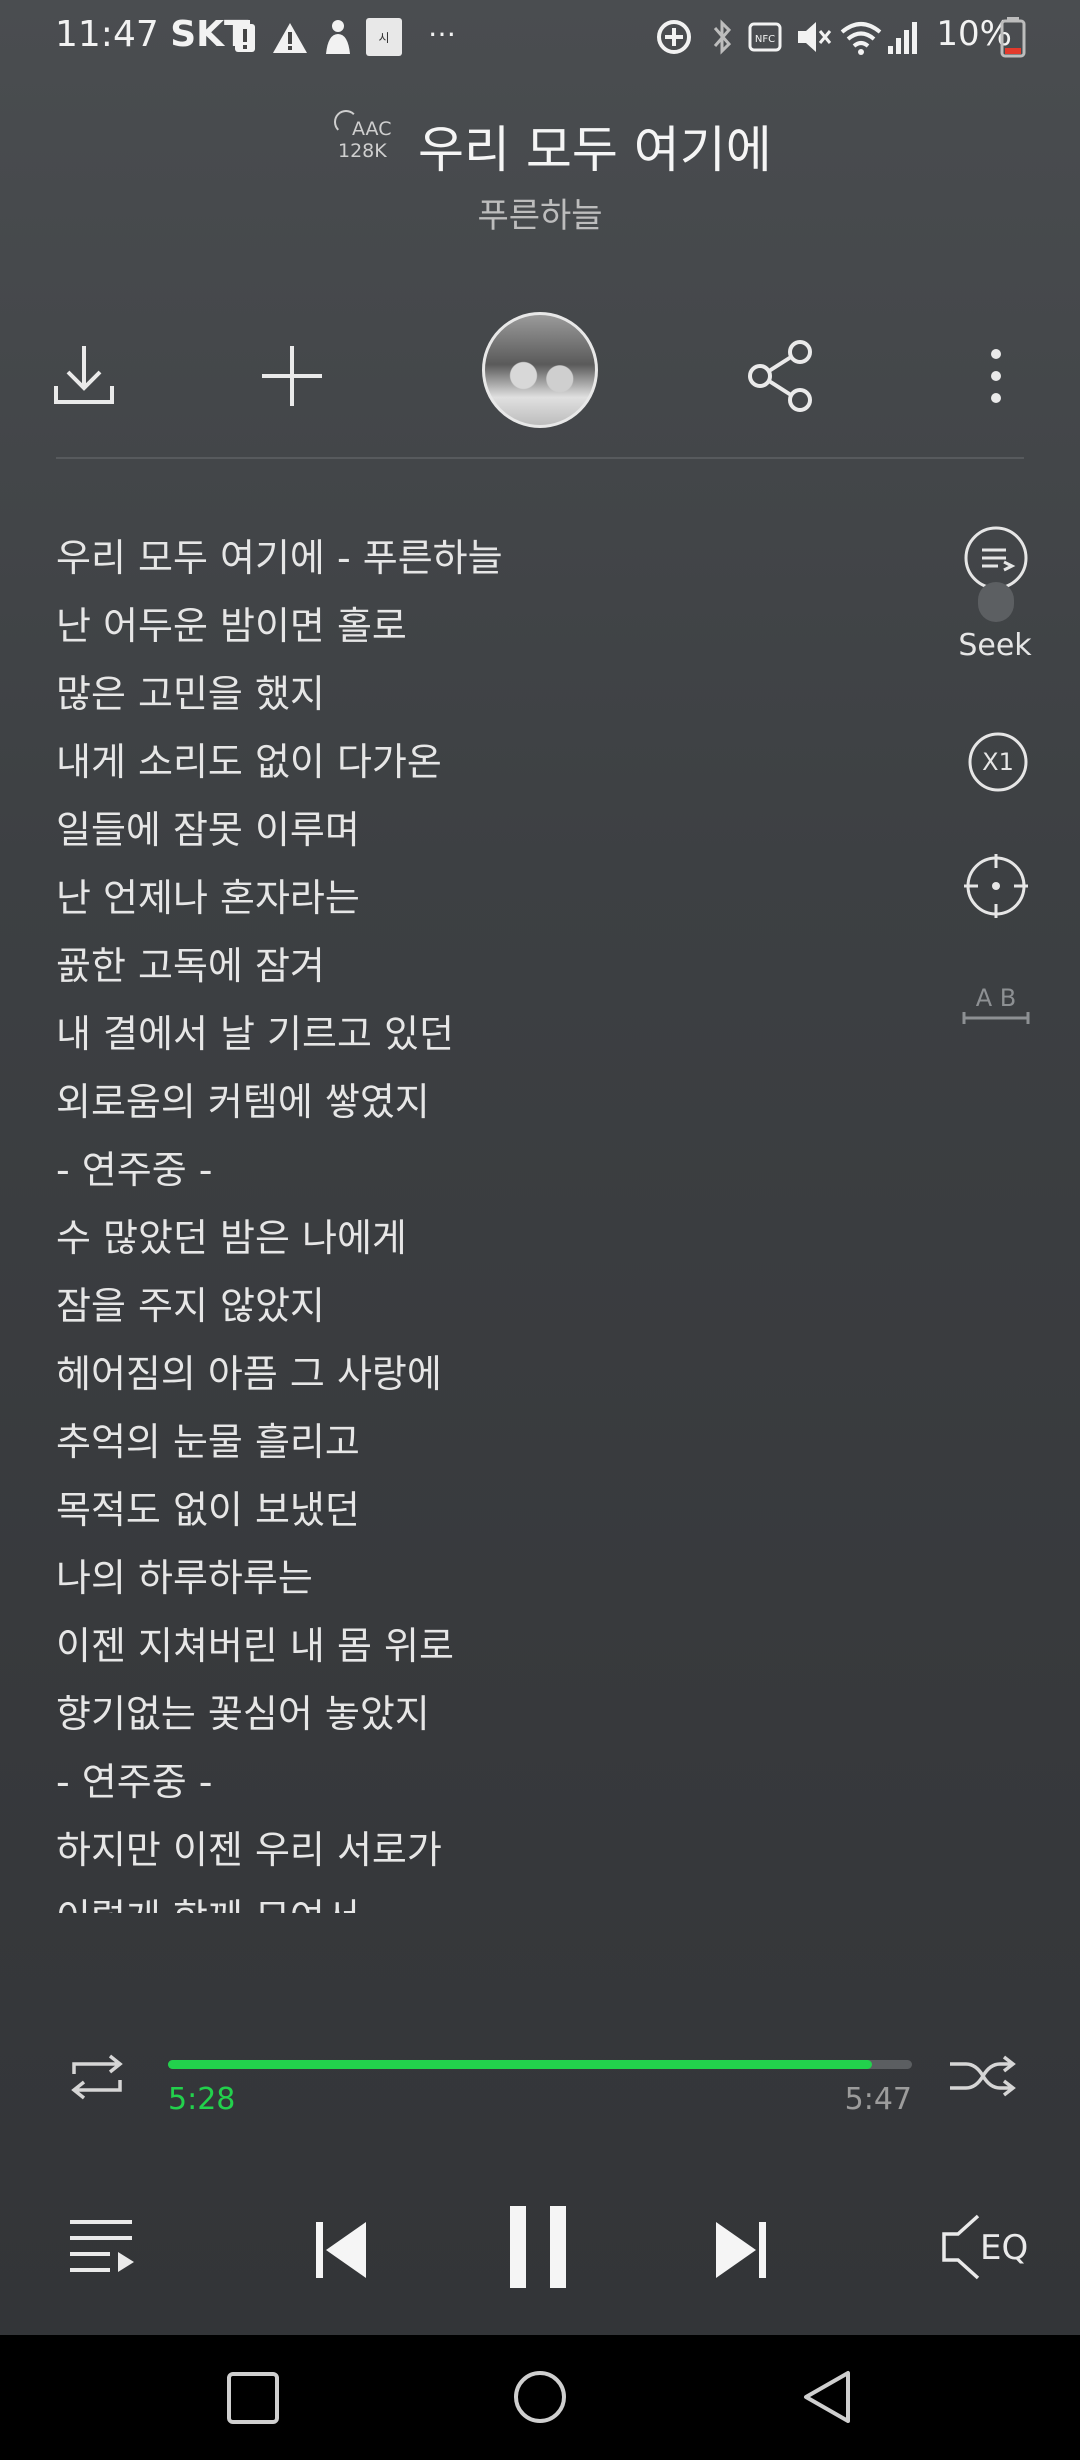 Image resolution: width=1080 pixels, height=2460 pixels. What do you see at coordinates (496, 766) in the screenshot?
I see `lyric-line: 내게 소리도 없이 다가온` at bounding box center [496, 766].